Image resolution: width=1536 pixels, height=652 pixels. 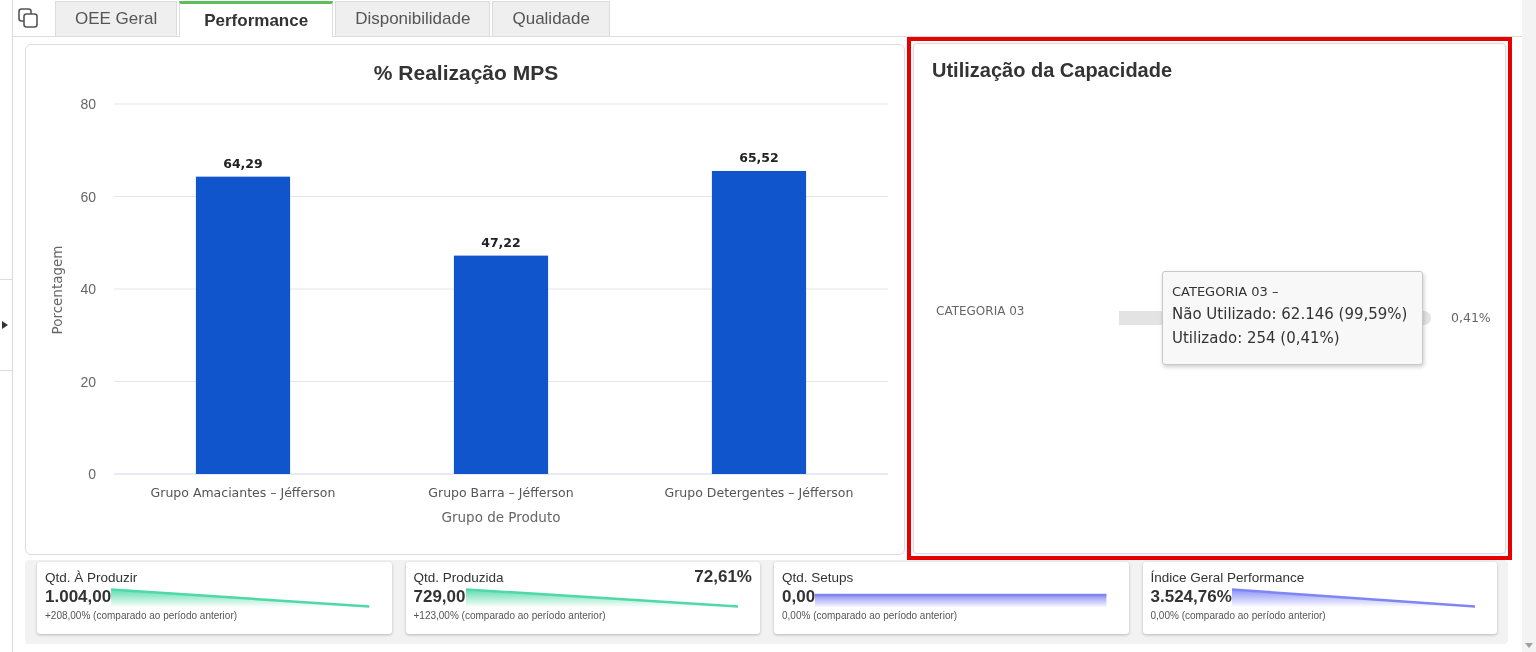 I want to click on bar-value-label: 0,41%, so click(x=1471, y=318).